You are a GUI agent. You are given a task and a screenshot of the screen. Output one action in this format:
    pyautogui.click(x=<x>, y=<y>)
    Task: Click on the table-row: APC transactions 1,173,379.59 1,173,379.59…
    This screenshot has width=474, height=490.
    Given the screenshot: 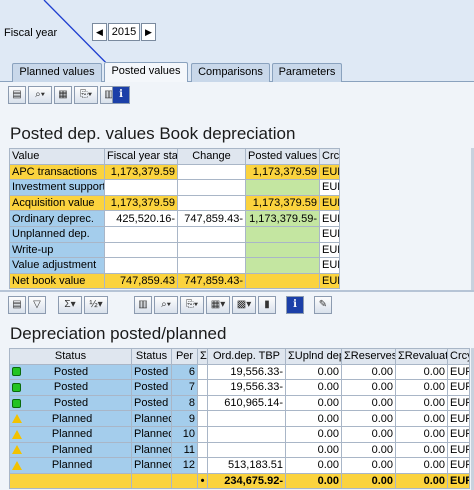 What is the action you would take?
    pyautogui.click(x=174, y=172)
    